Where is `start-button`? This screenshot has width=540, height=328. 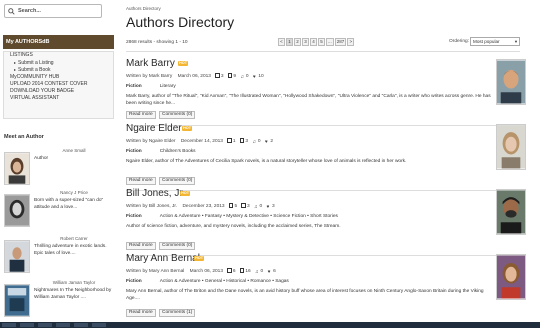 start-button is located at coordinates (9, 325).